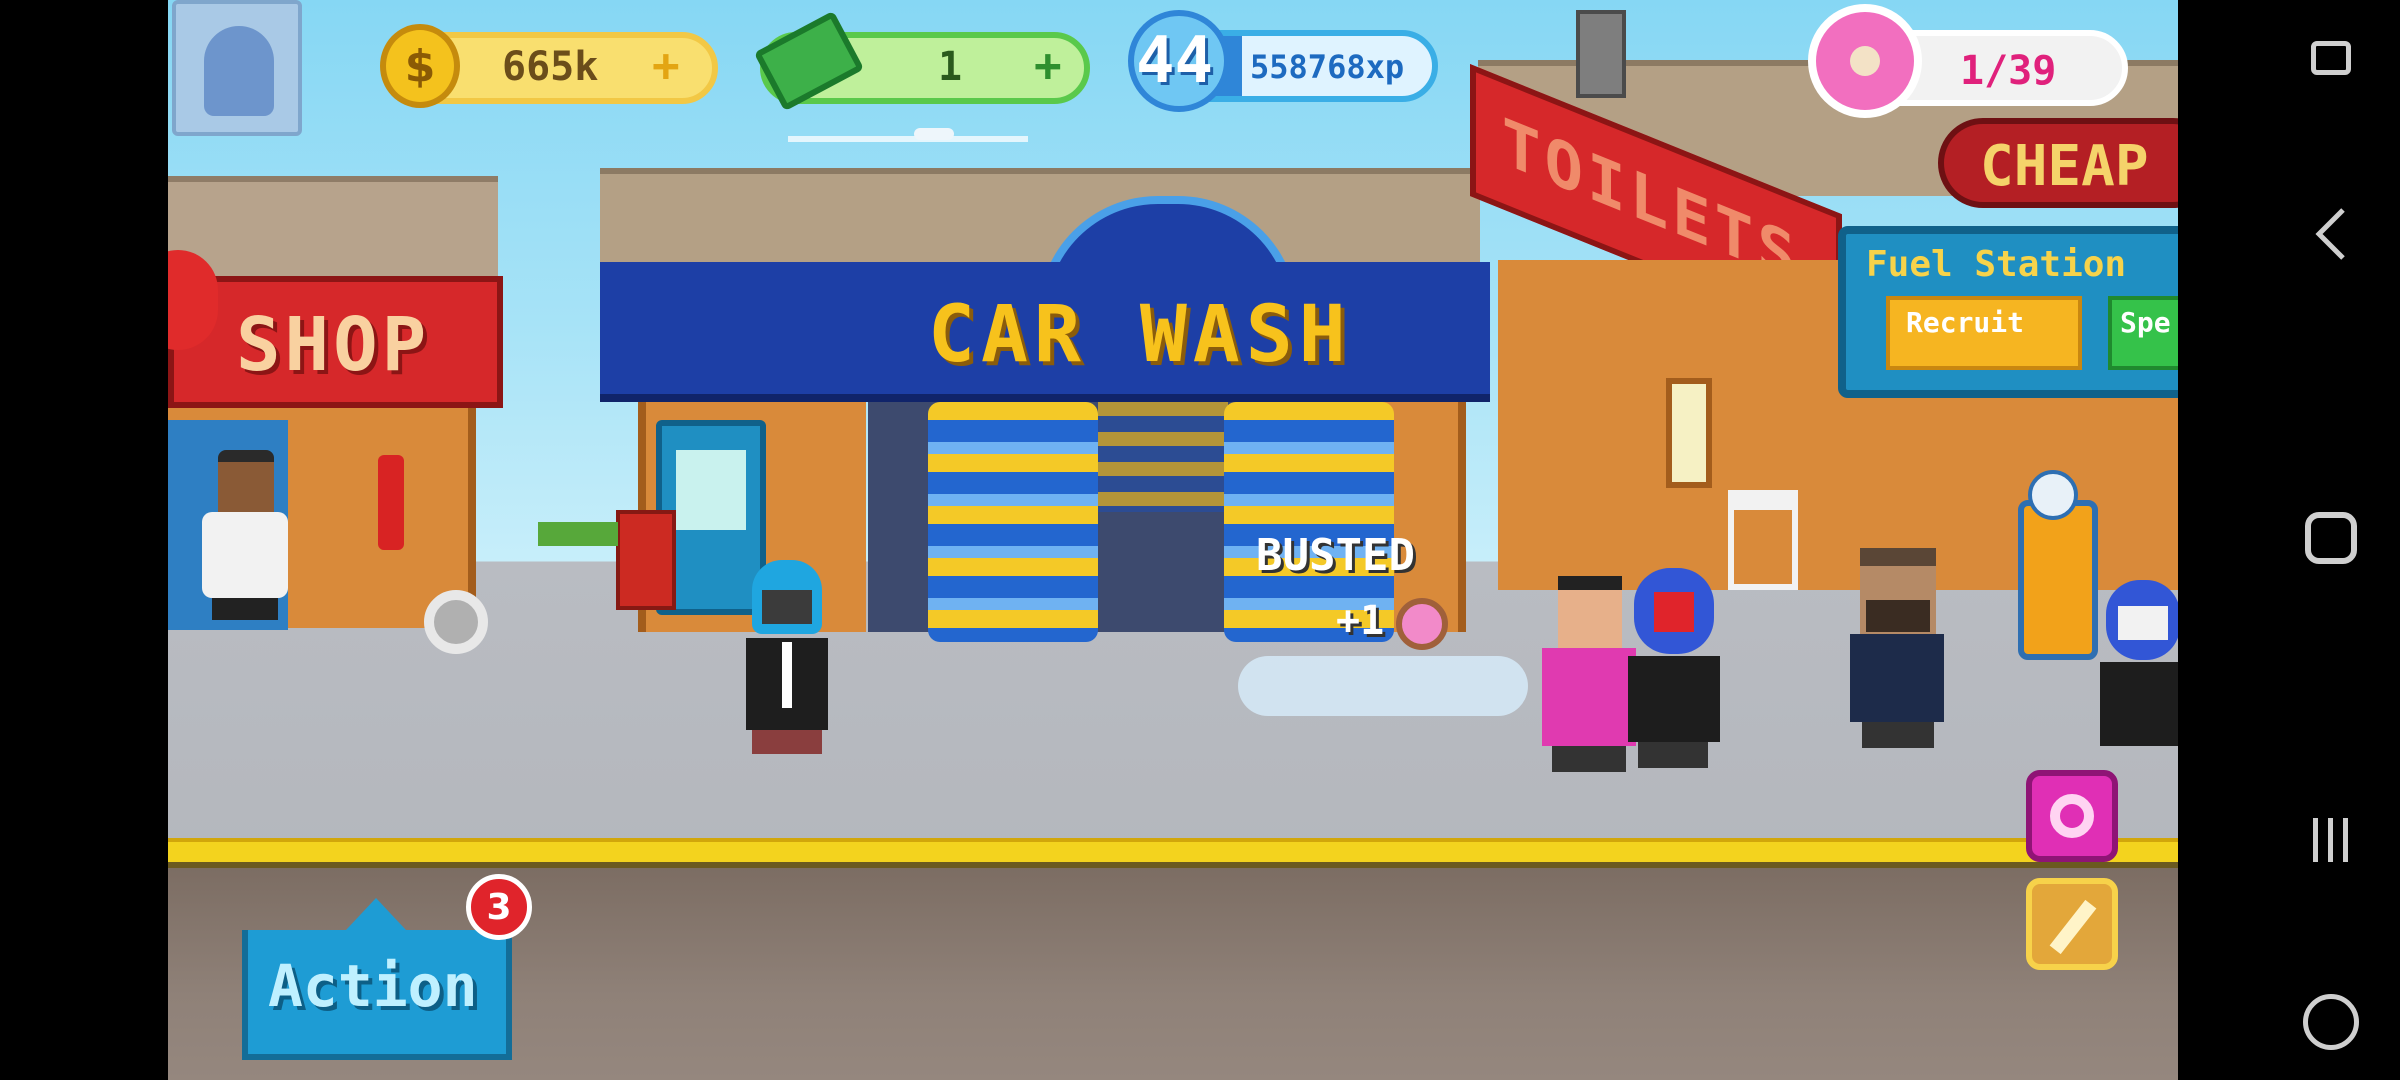  Describe the element at coordinates (333, 229) in the screenshot. I see `shop-roof` at that location.